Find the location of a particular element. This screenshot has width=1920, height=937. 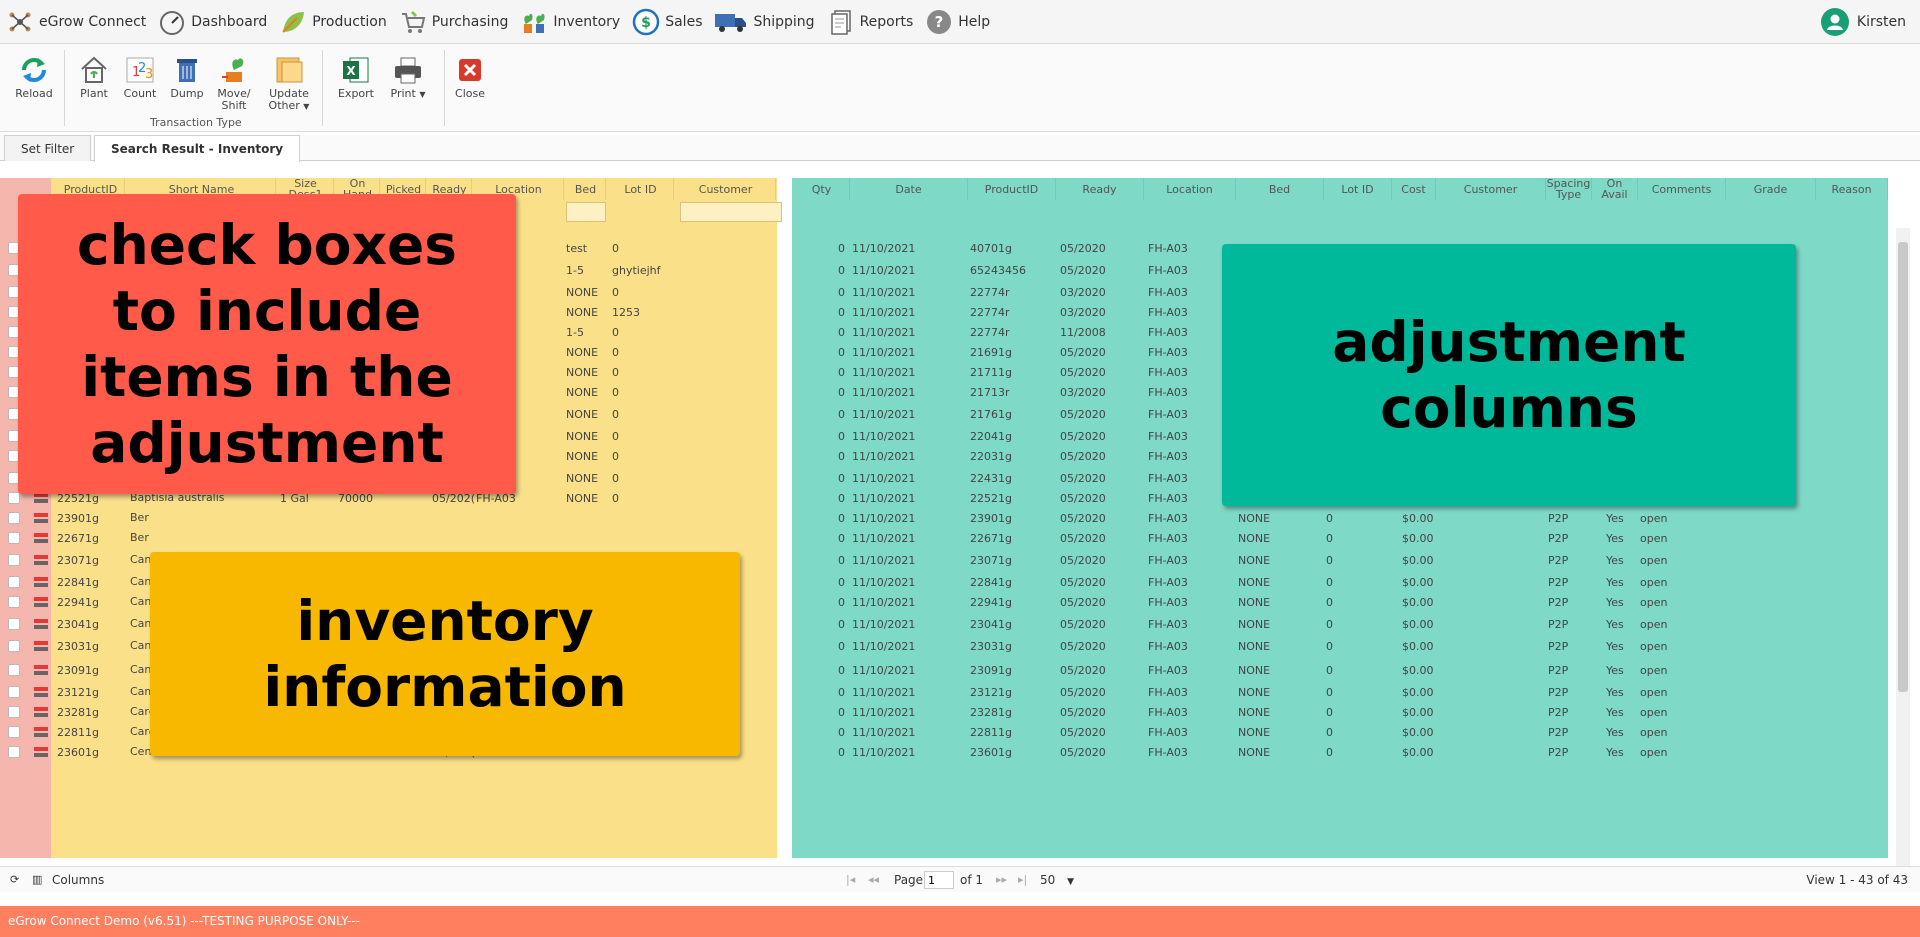

column-header: Ready is located at coordinates (1100, 189).